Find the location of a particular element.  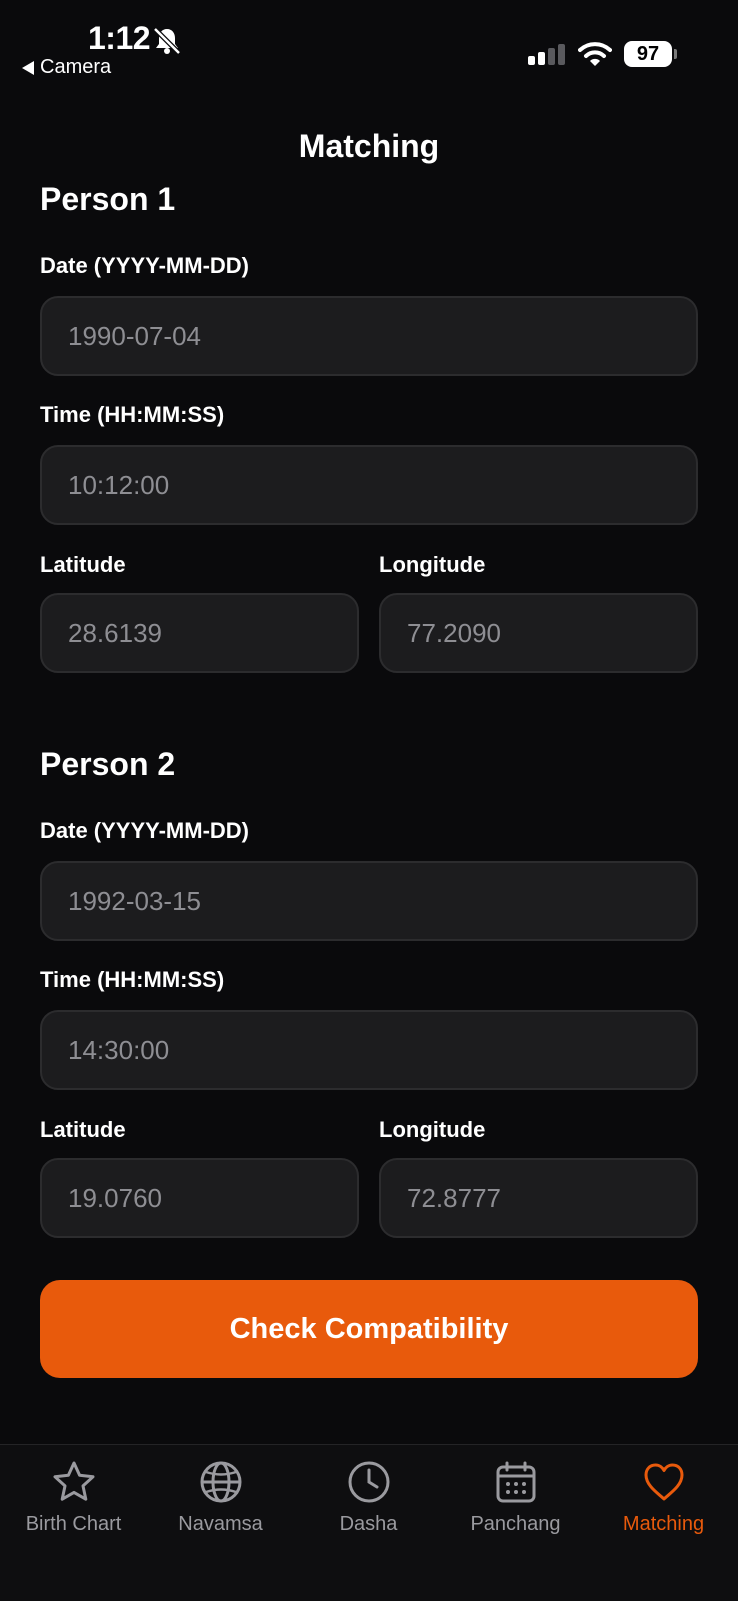

heart-icon is located at coordinates (663, 1482).